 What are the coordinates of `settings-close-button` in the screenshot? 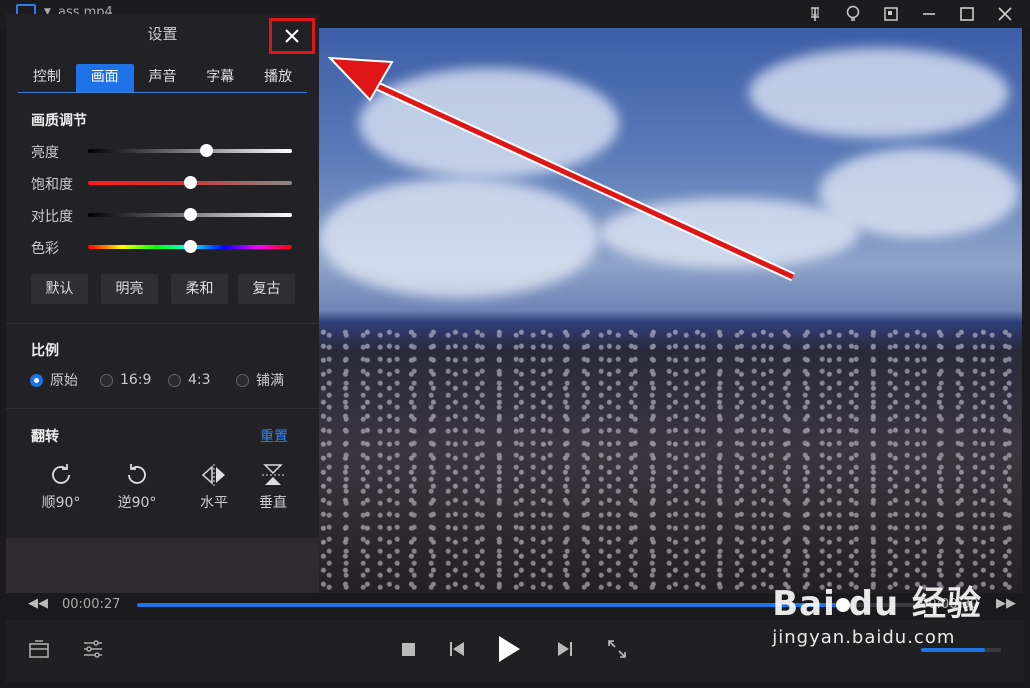 It's located at (292, 36).